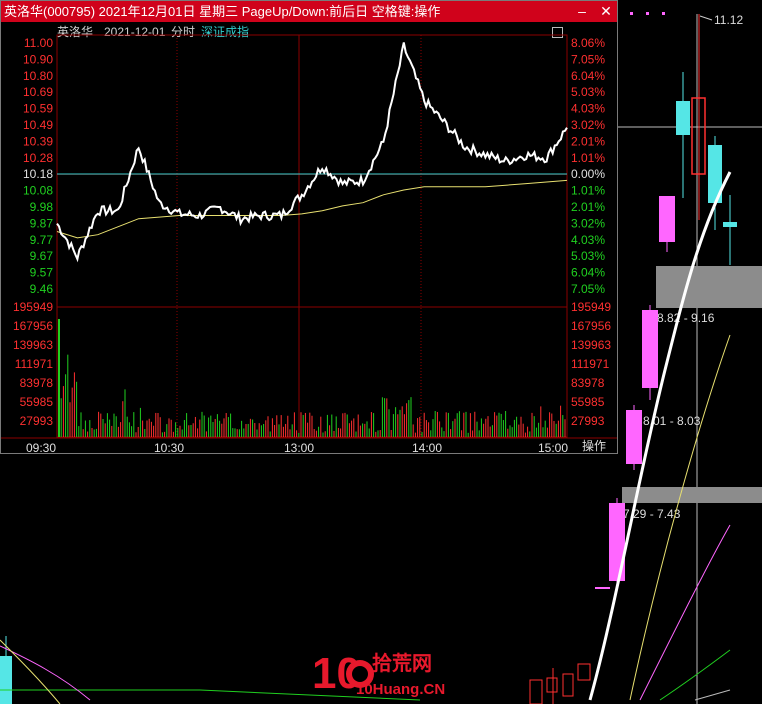 This screenshot has height=704, width=762. I want to click on price-tick-label: 9.57, so click(42, 273).